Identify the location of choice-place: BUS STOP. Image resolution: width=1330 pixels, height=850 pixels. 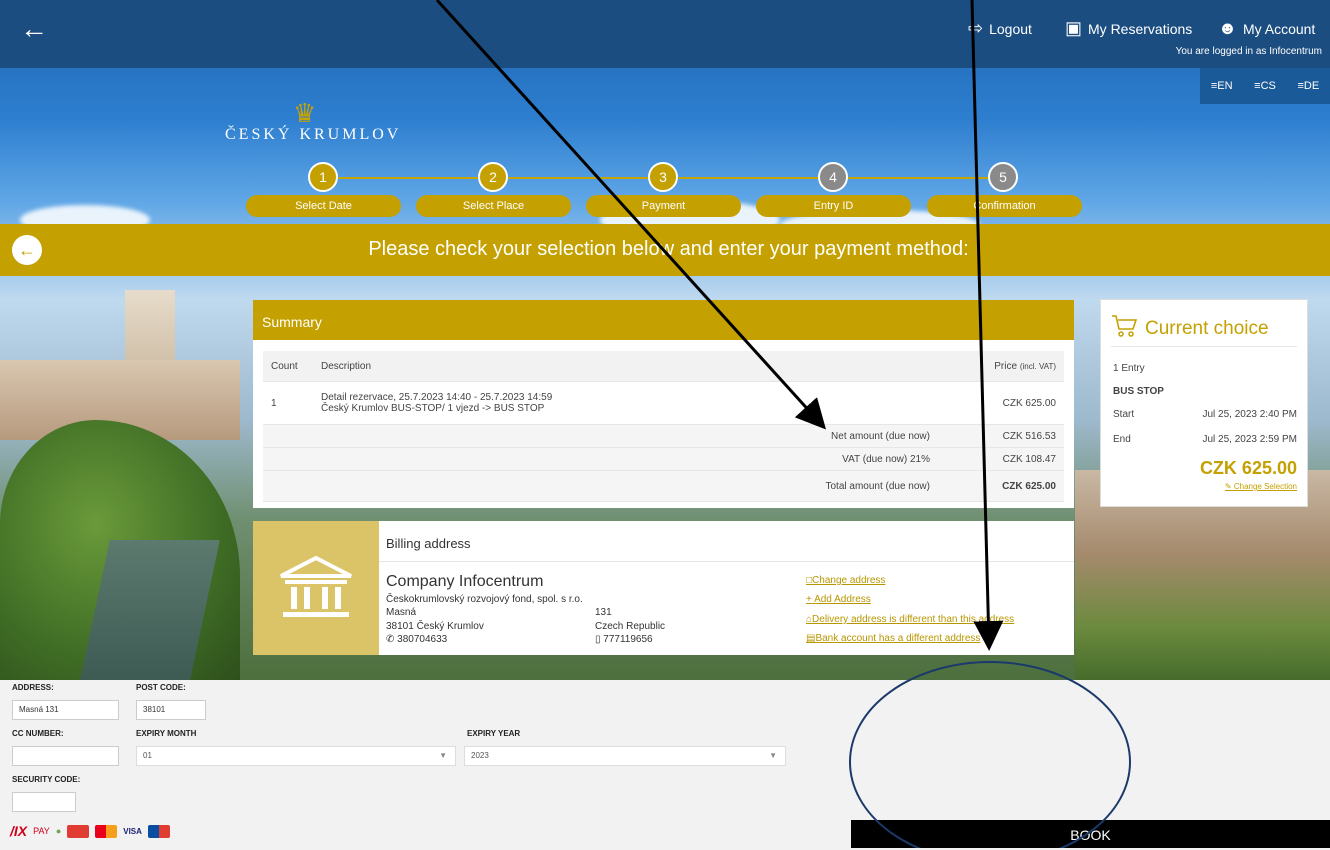
(1138, 391).